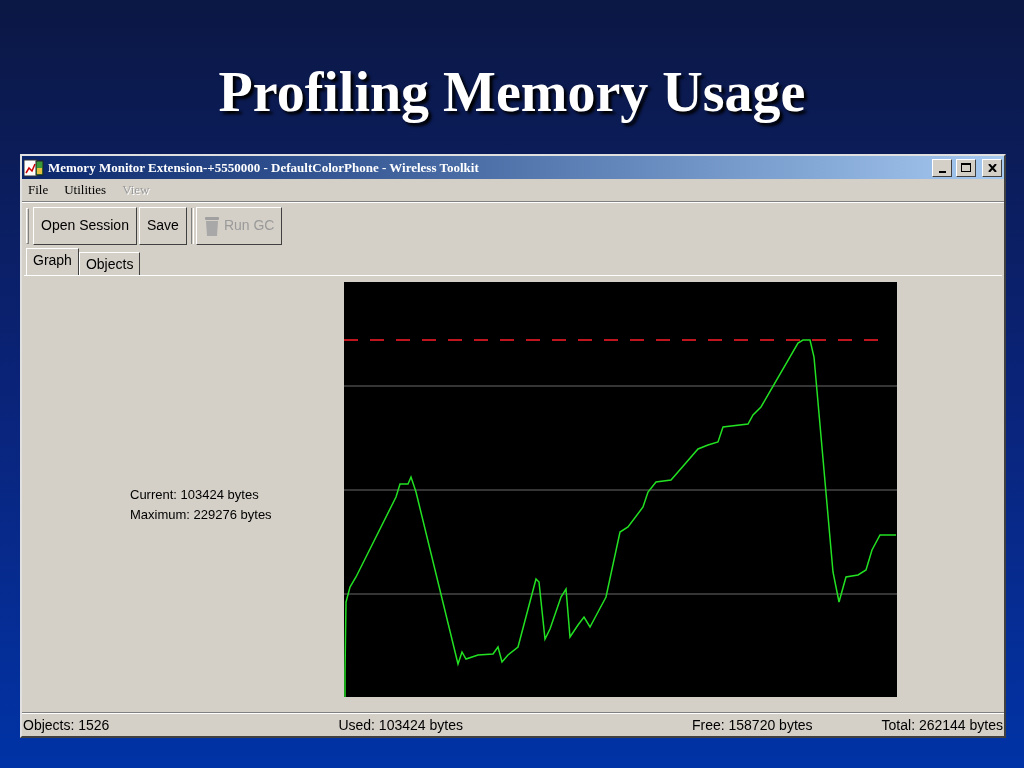  I want to click on status-text: Used: 103424 bytes, so click(400, 725).